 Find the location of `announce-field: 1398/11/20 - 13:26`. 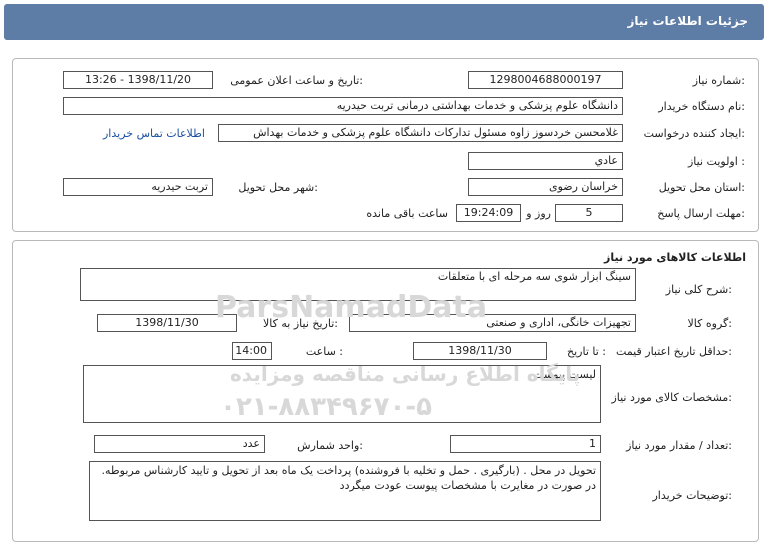

announce-field: 1398/11/20 - 13:26 is located at coordinates (138, 80).